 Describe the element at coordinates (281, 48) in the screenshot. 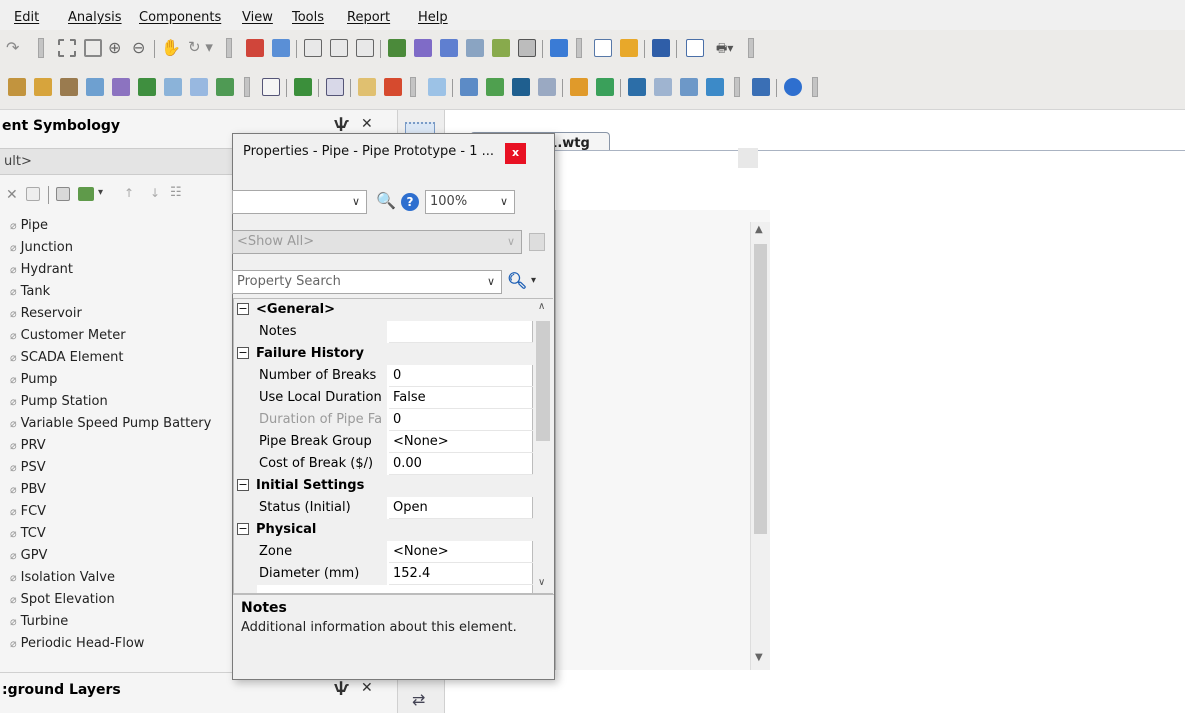

I see `map-icon` at that location.